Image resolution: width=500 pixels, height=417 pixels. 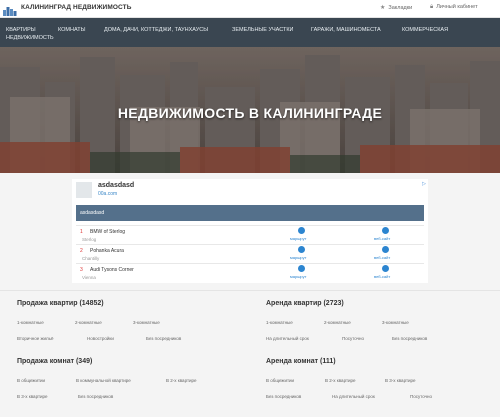 I want to click on rent-flats-link: На длительный срок, so click(x=287, y=338).